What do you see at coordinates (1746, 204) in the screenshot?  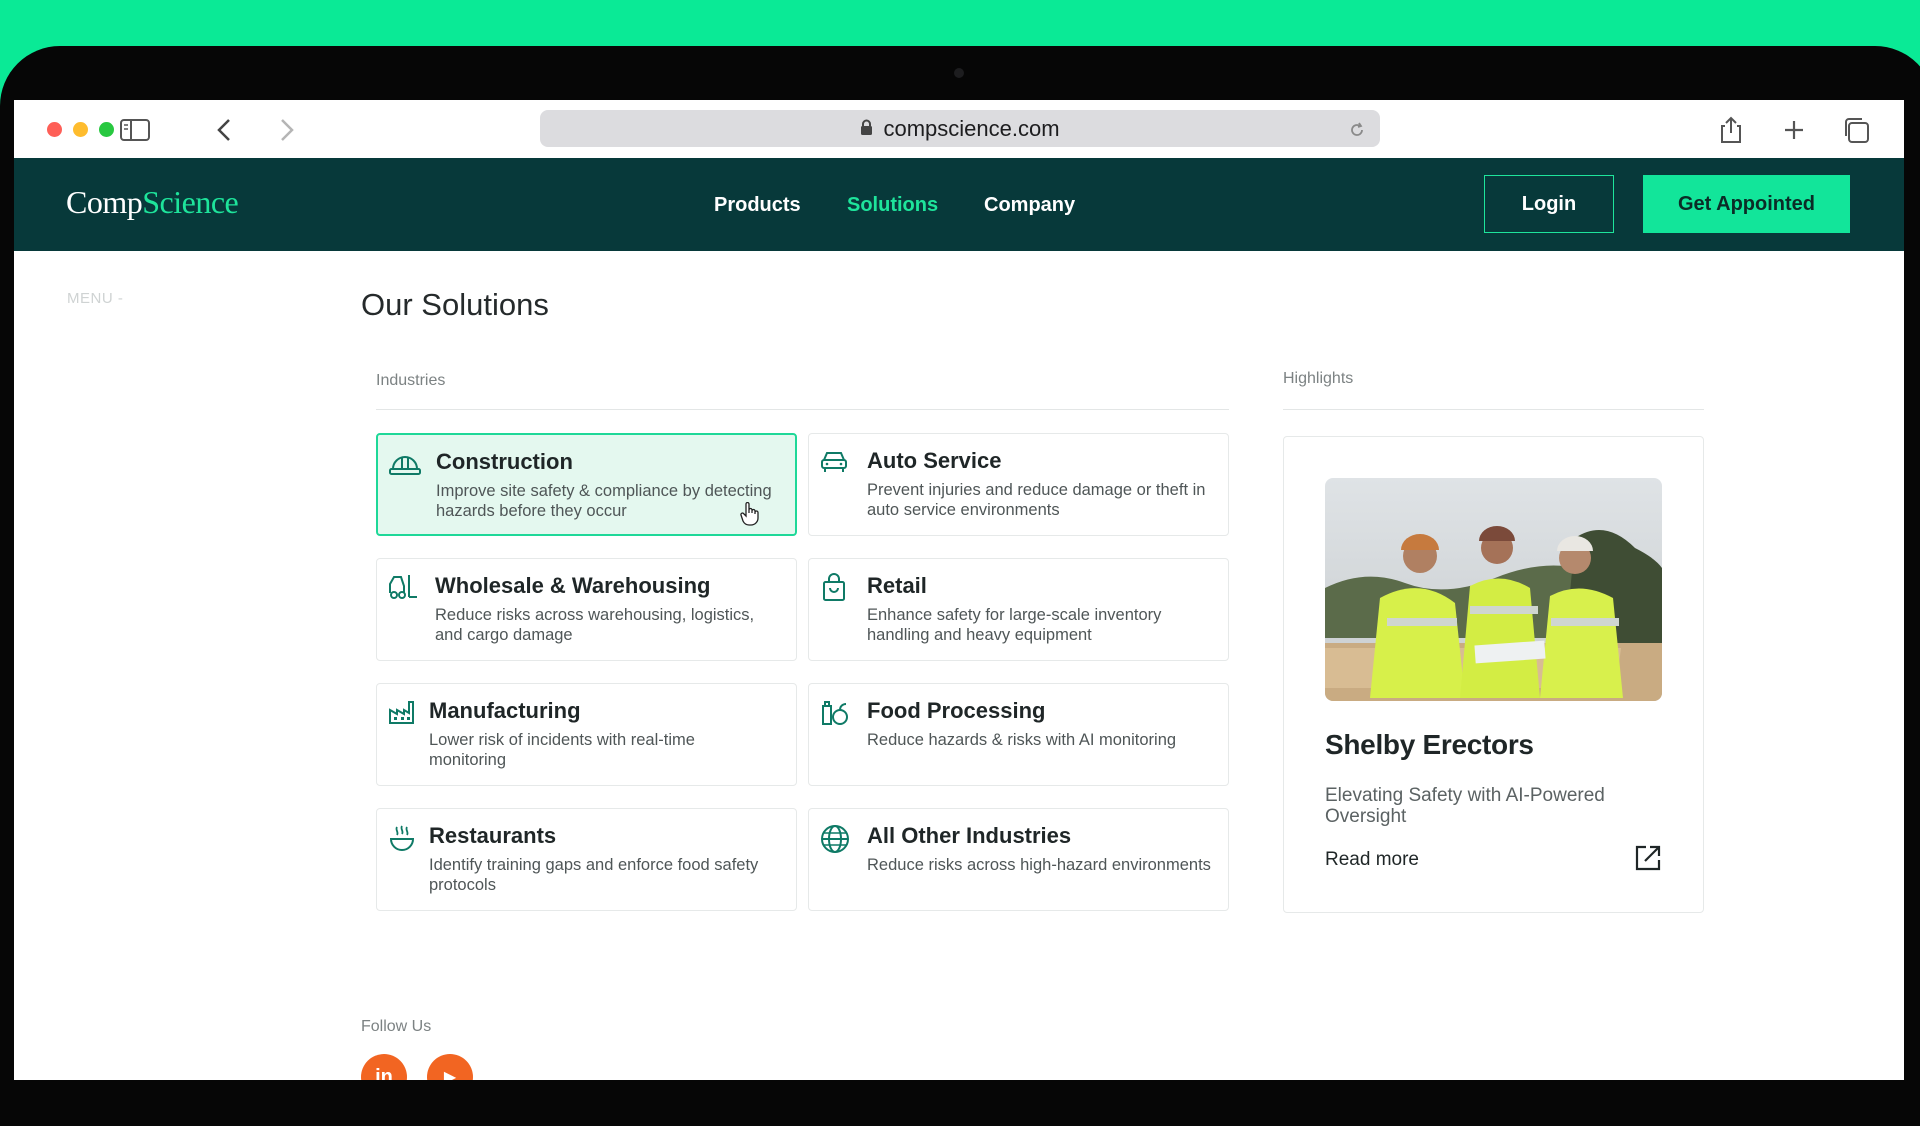 I see `get-appointed-button: Get Appointed` at bounding box center [1746, 204].